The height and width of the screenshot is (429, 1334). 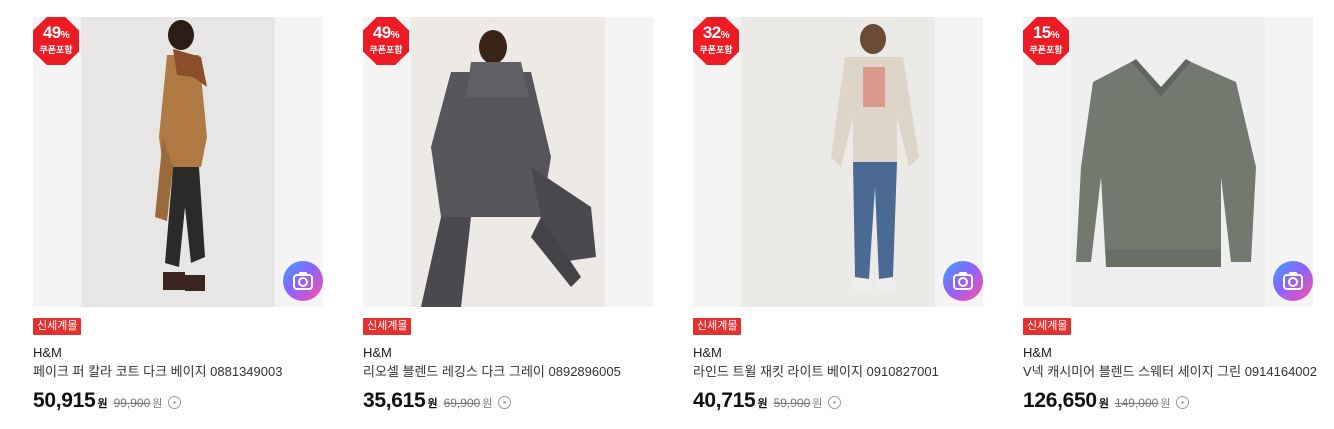 What do you see at coordinates (132, 403) in the screenshot?
I see `original-price: 99,900` at bounding box center [132, 403].